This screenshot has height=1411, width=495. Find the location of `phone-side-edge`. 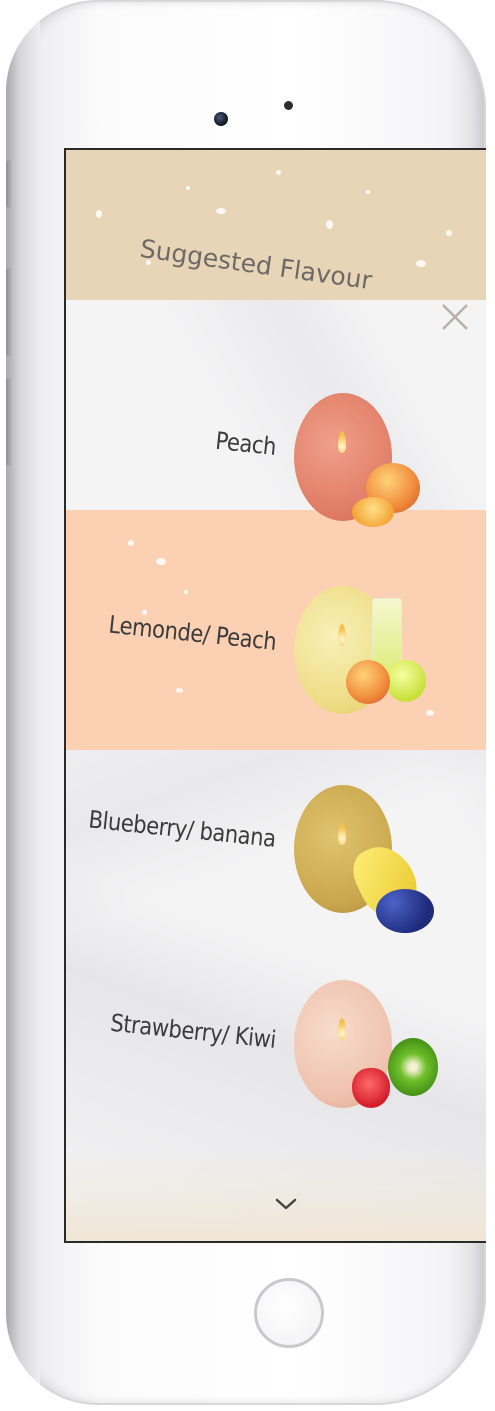

phone-side-edge is located at coordinates (23, 702).